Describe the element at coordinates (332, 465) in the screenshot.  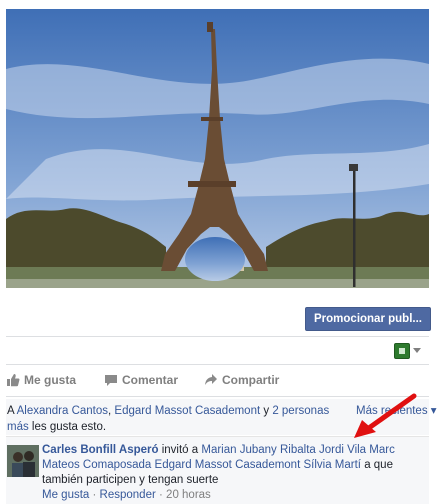
I see `tagged-user-link: Sílvia Martí` at that location.